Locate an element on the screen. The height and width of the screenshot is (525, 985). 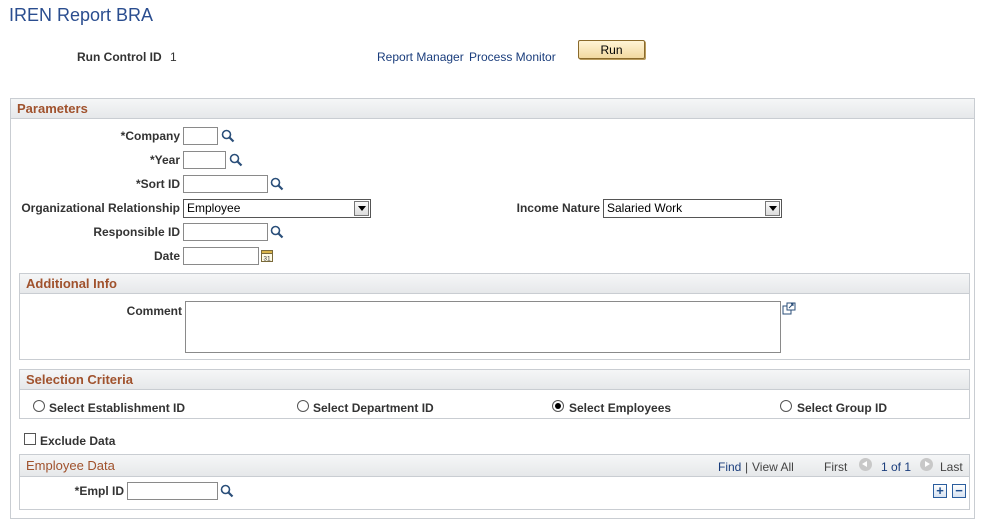
calendar-day-text: 31 is located at coordinates (267, 259).